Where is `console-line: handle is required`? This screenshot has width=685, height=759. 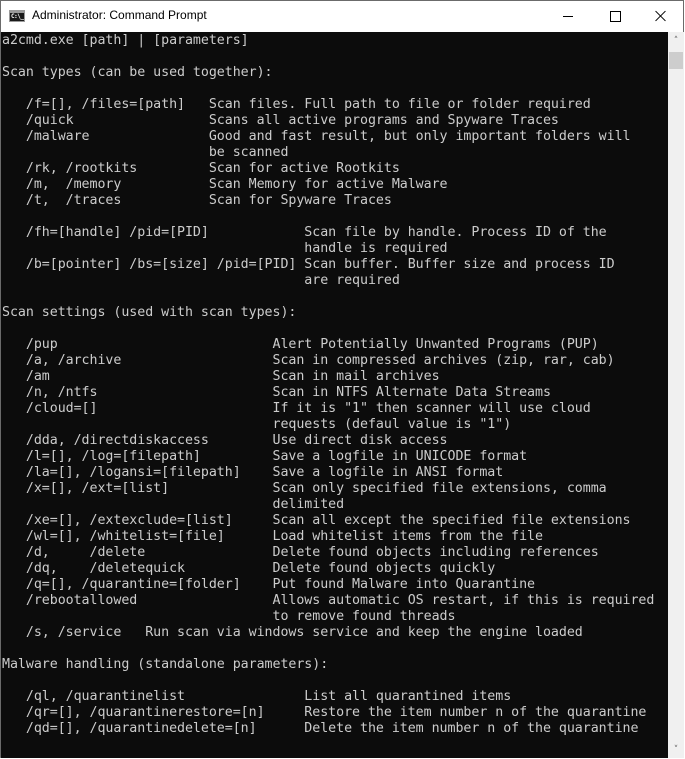 console-line: handle is required is located at coordinates (225, 248).